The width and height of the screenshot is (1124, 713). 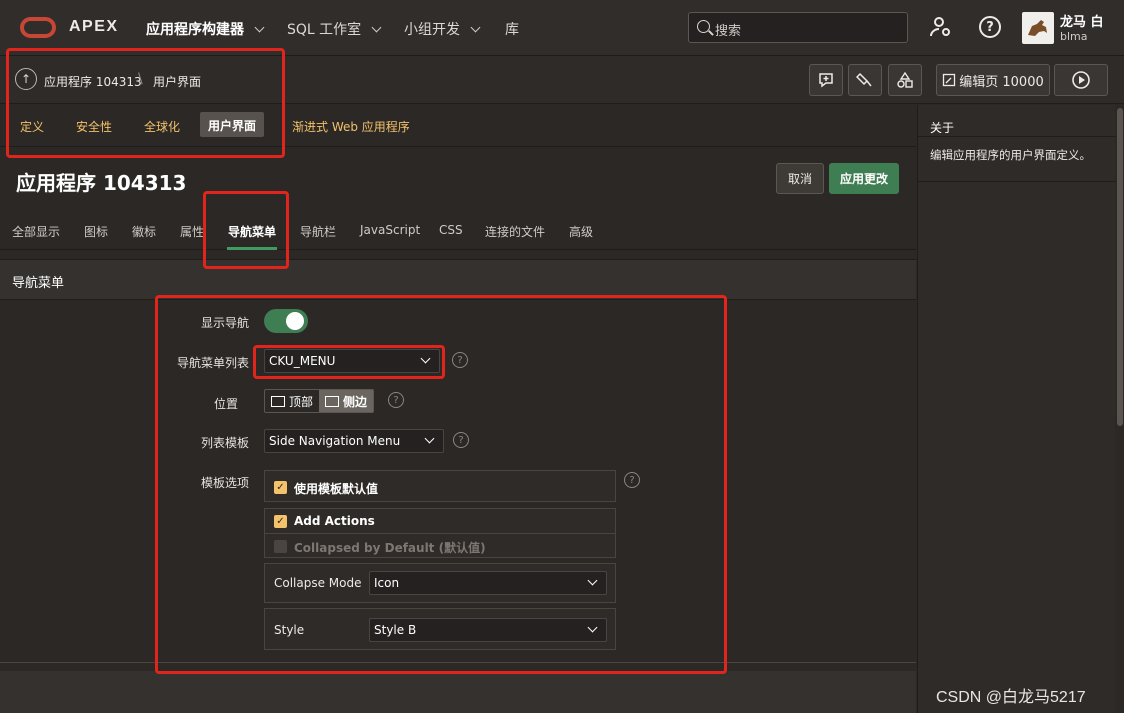 I want to click on nav-gallery-label: 库, so click(x=512, y=30).